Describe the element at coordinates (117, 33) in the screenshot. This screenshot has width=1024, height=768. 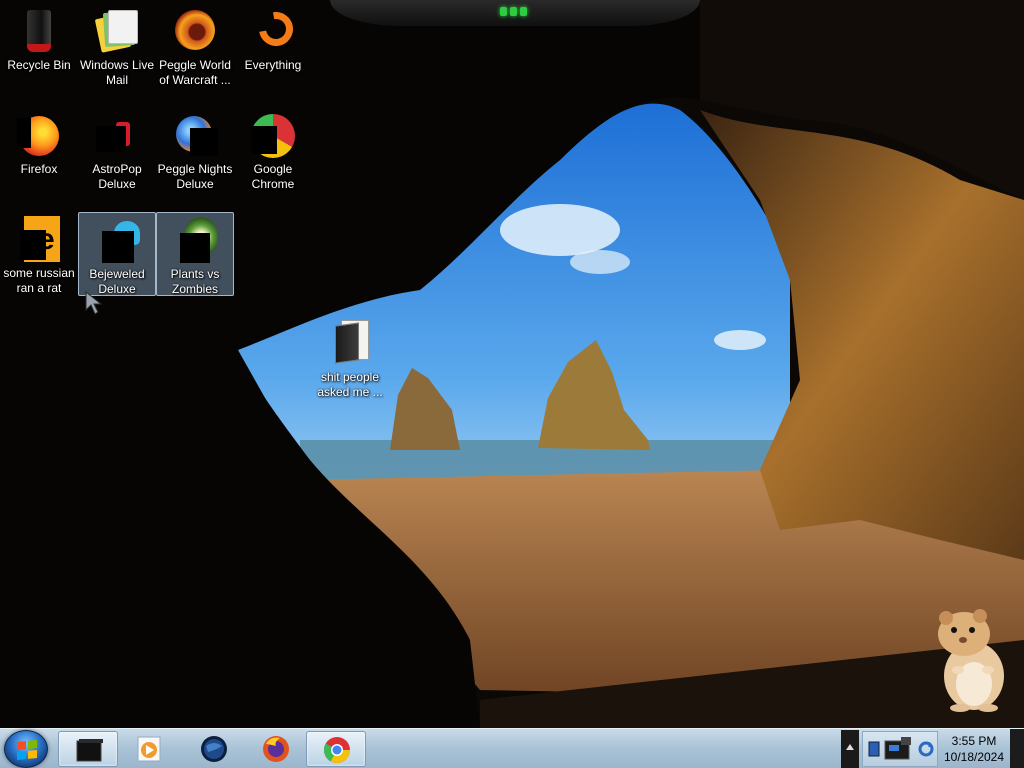
I see `windows-live-mail-icon` at that location.